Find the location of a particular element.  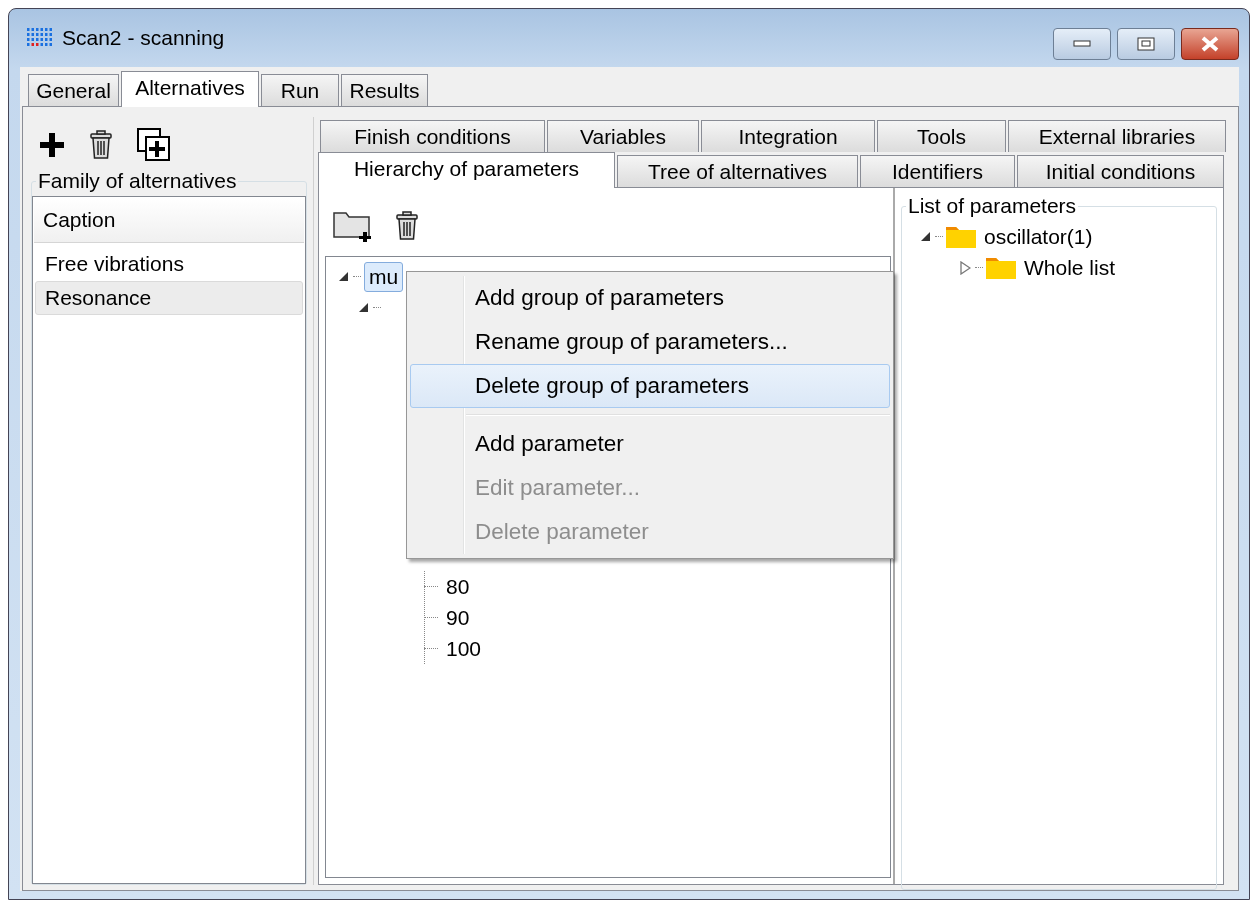

list-item: Resonance is located at coordinates (169, 298).